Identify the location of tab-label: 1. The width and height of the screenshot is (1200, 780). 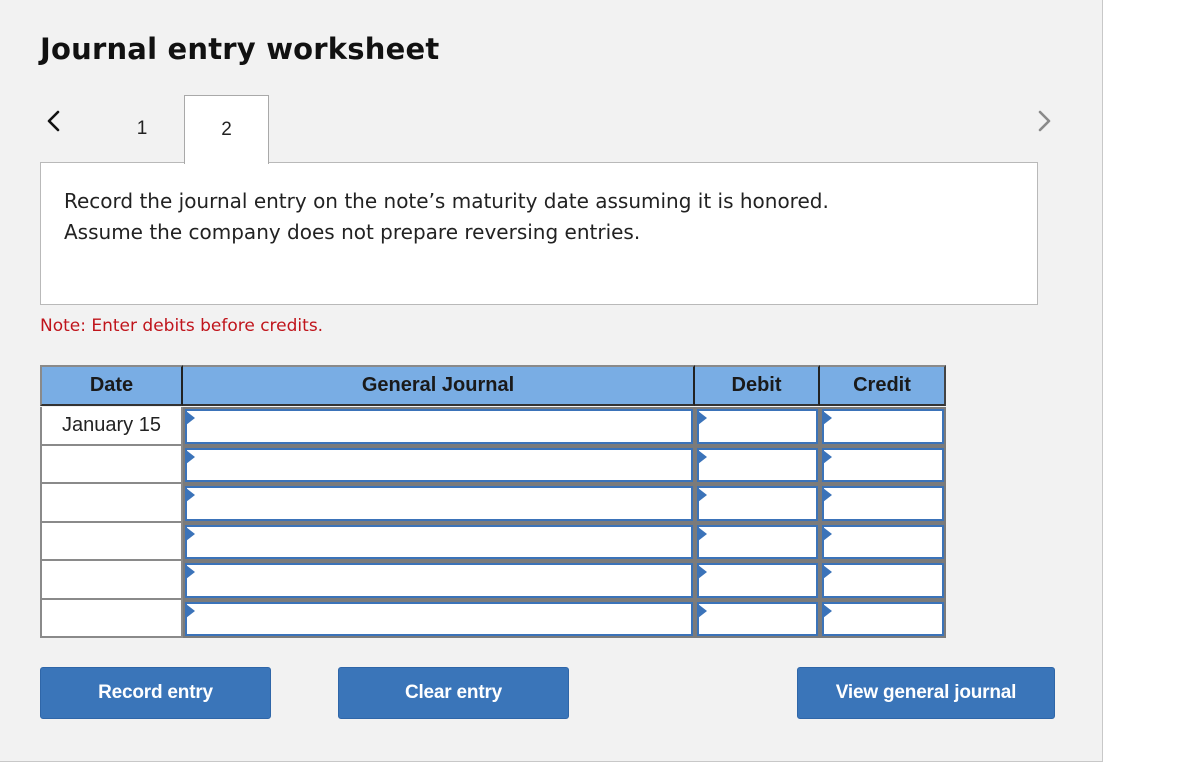
(142, 128).